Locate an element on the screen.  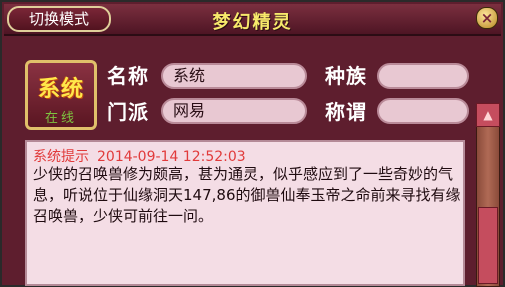
avatar-name: 系统 is located at coordinates (60, 89).